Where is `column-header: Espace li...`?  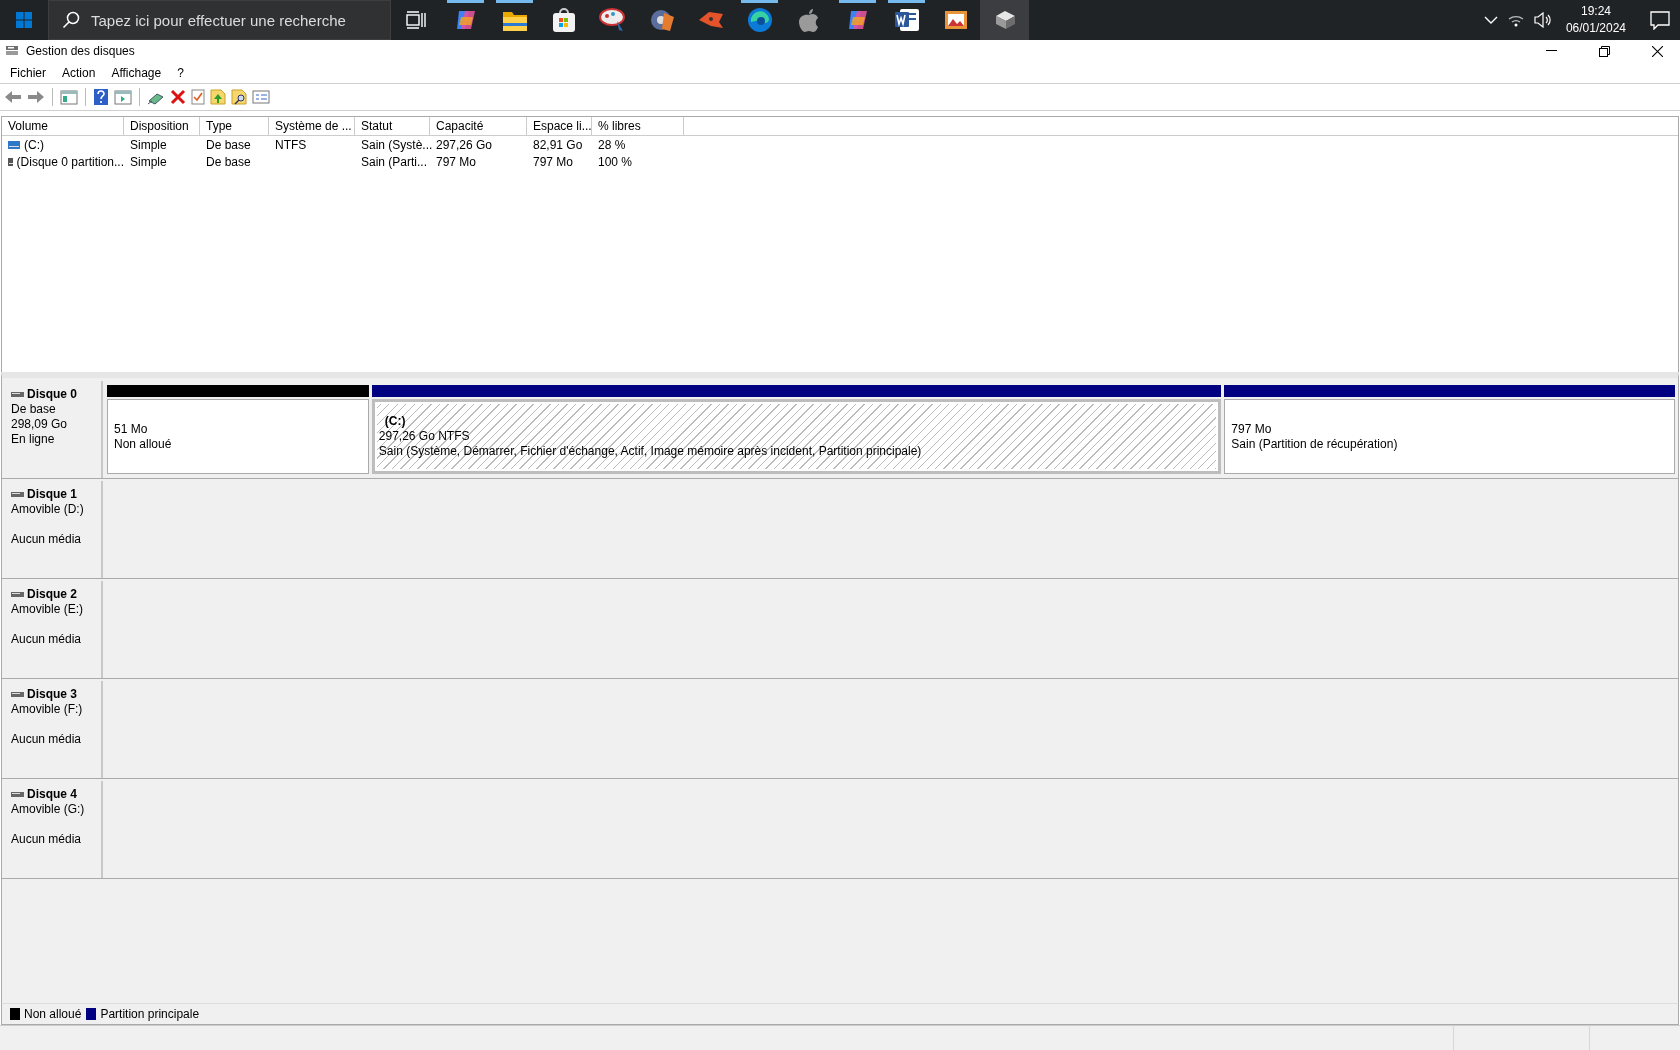 column-header: Espace li... is located at coordinates (559, 126).